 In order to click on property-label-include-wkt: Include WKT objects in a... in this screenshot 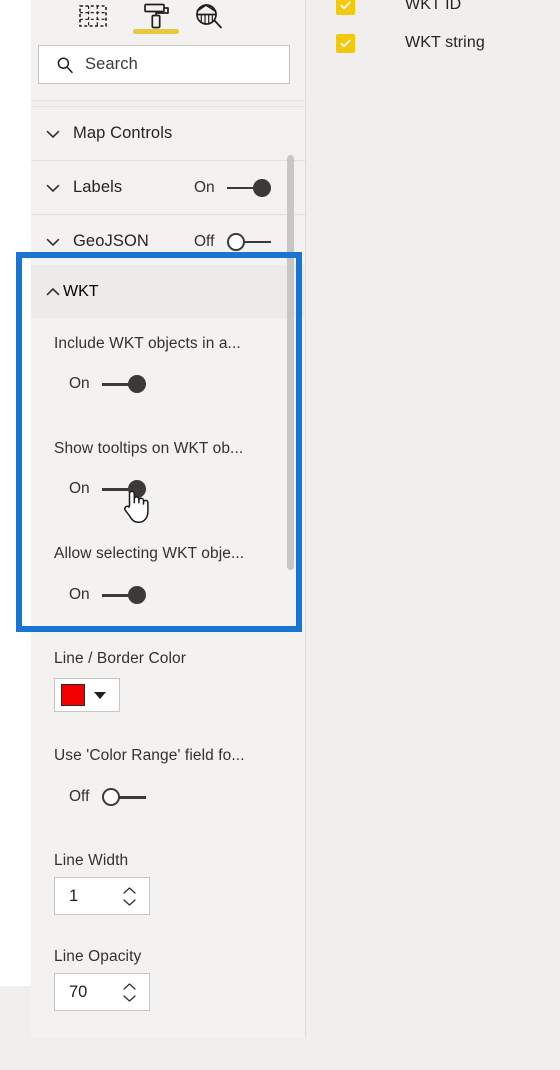, I will do `click(147, 343)`.